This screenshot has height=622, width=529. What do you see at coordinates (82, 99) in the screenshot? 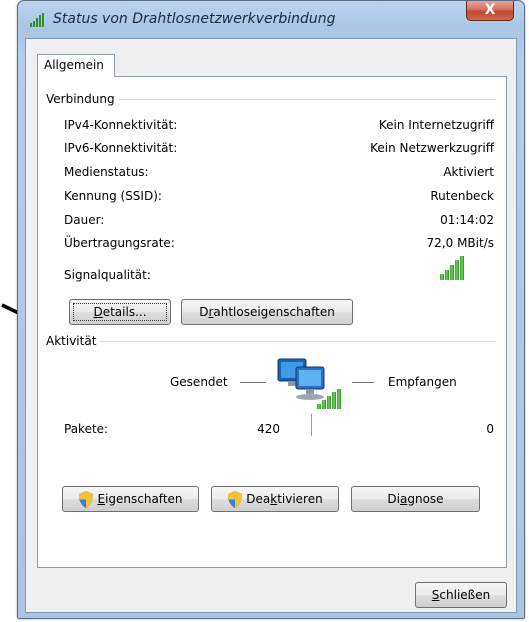
I see `group-label-verbindung: Verbindung` at bounding box center [82, 99].